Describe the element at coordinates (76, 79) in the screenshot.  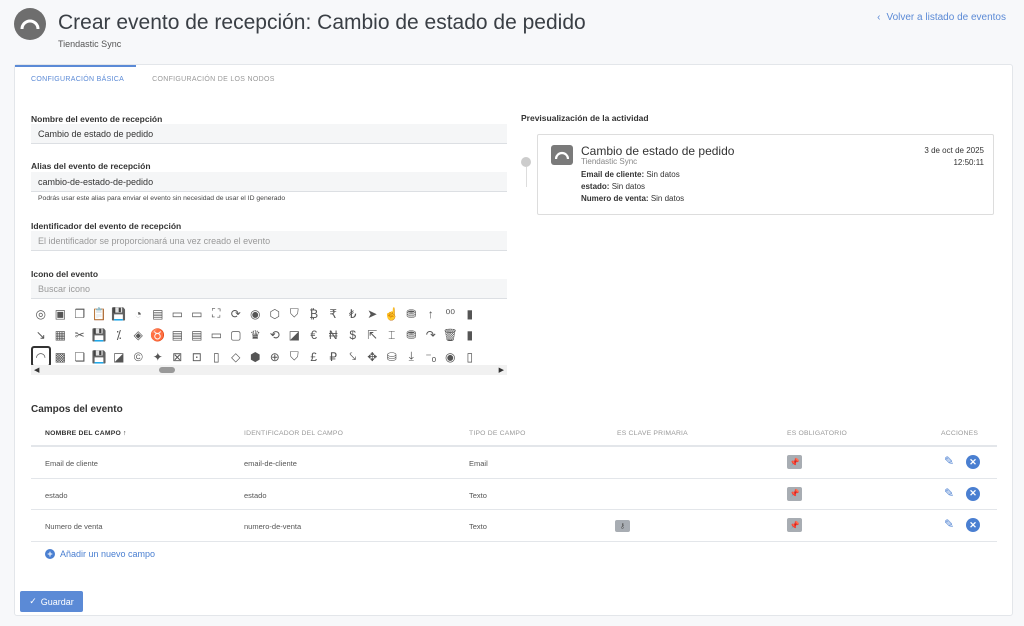
I see `tab-basic-config: Configuración básica` at that location.